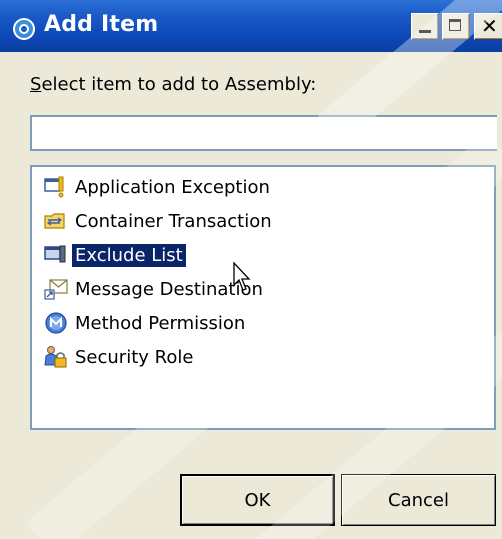 The image size is (502, 539). I want to click on method-permission-icon, so click(56, 323).